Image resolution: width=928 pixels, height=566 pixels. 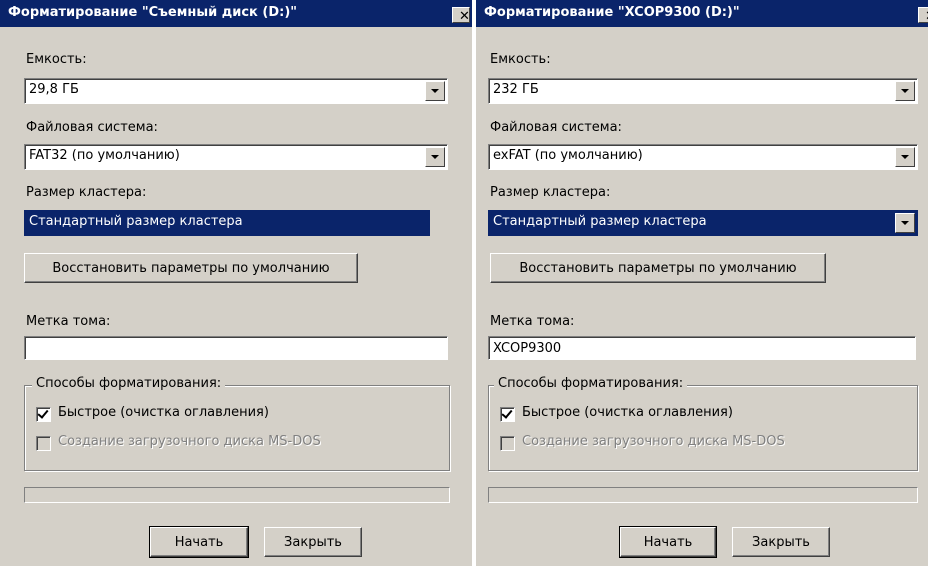 What do you see at coordinates (516, 89) in the screenshot?
I see `capacity-value: 232 ГБ` at bounding box center [516, 89].